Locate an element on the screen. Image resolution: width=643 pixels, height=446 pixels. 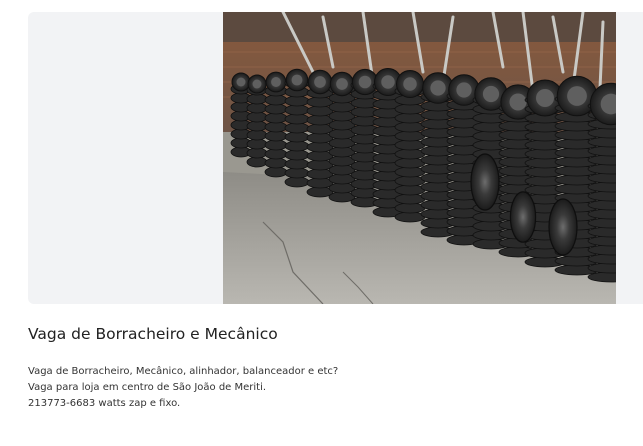
description-line-3: 213773-6683 watts zap e fixo. is located at coordinates (104, 403).